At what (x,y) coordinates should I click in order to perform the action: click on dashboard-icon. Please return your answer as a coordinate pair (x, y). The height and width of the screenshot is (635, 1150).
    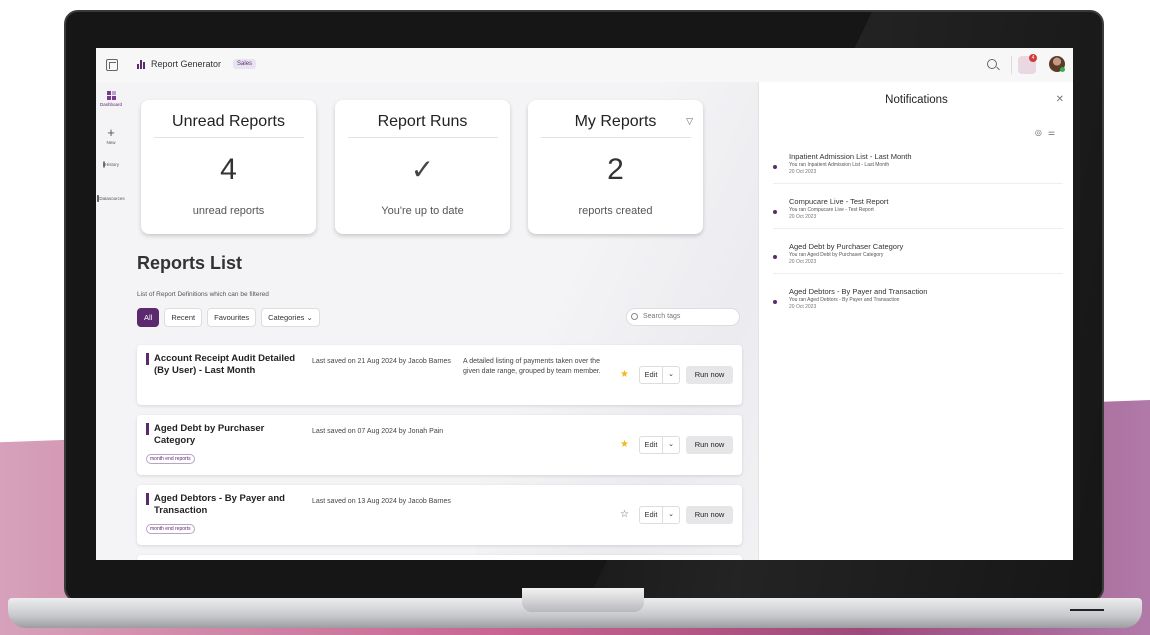
    Looking at the image, I should click on (111, 95).